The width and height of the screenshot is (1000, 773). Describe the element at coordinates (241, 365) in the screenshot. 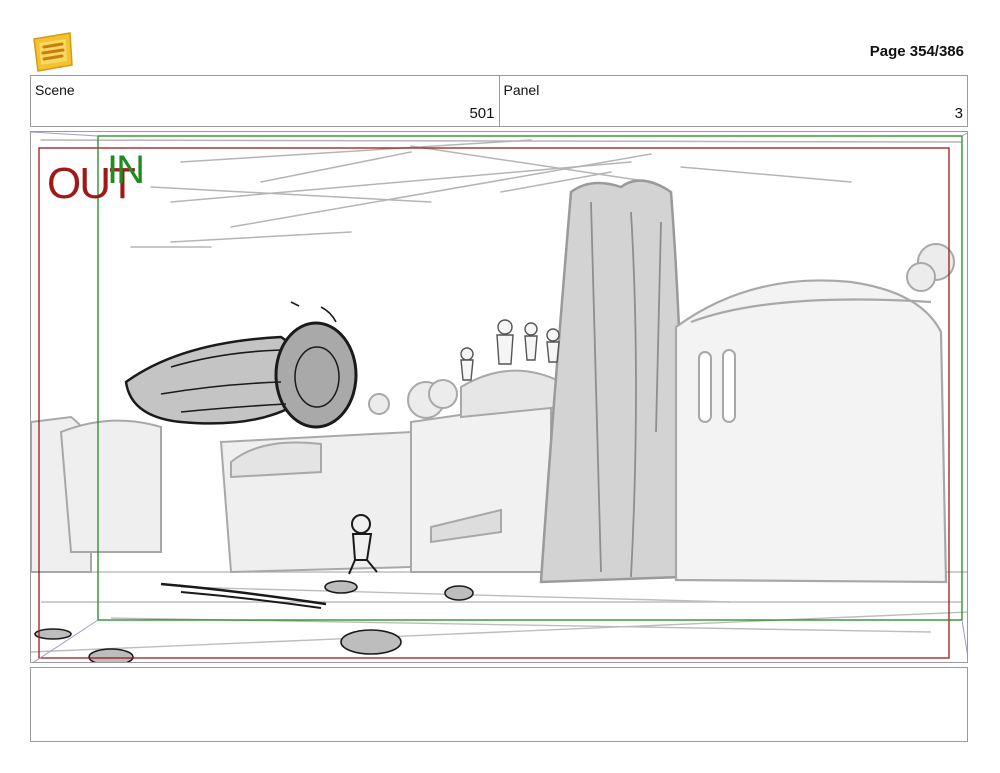

I see `flying-log` at that location.